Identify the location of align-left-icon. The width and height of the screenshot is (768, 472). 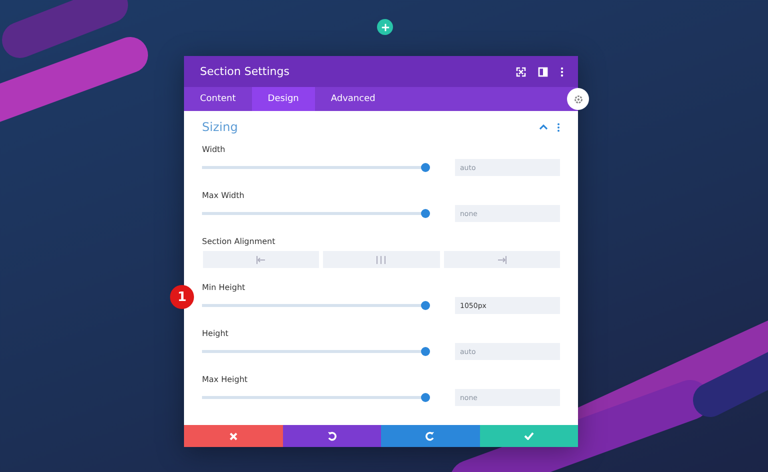
(261, 260).